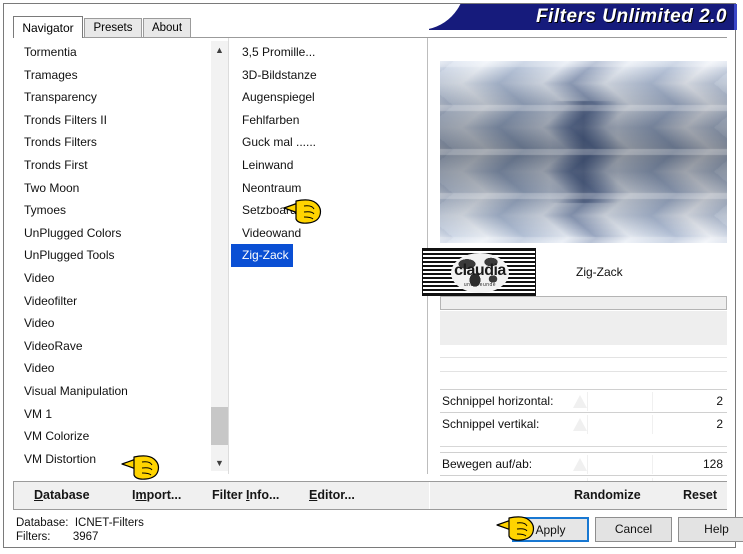 The width and height of the screenshot is (743, 554). What do you see at coordinates (607, 495) in the screenshot?
I see `randomize-button: Randomize` at bounding box center [607, 495].